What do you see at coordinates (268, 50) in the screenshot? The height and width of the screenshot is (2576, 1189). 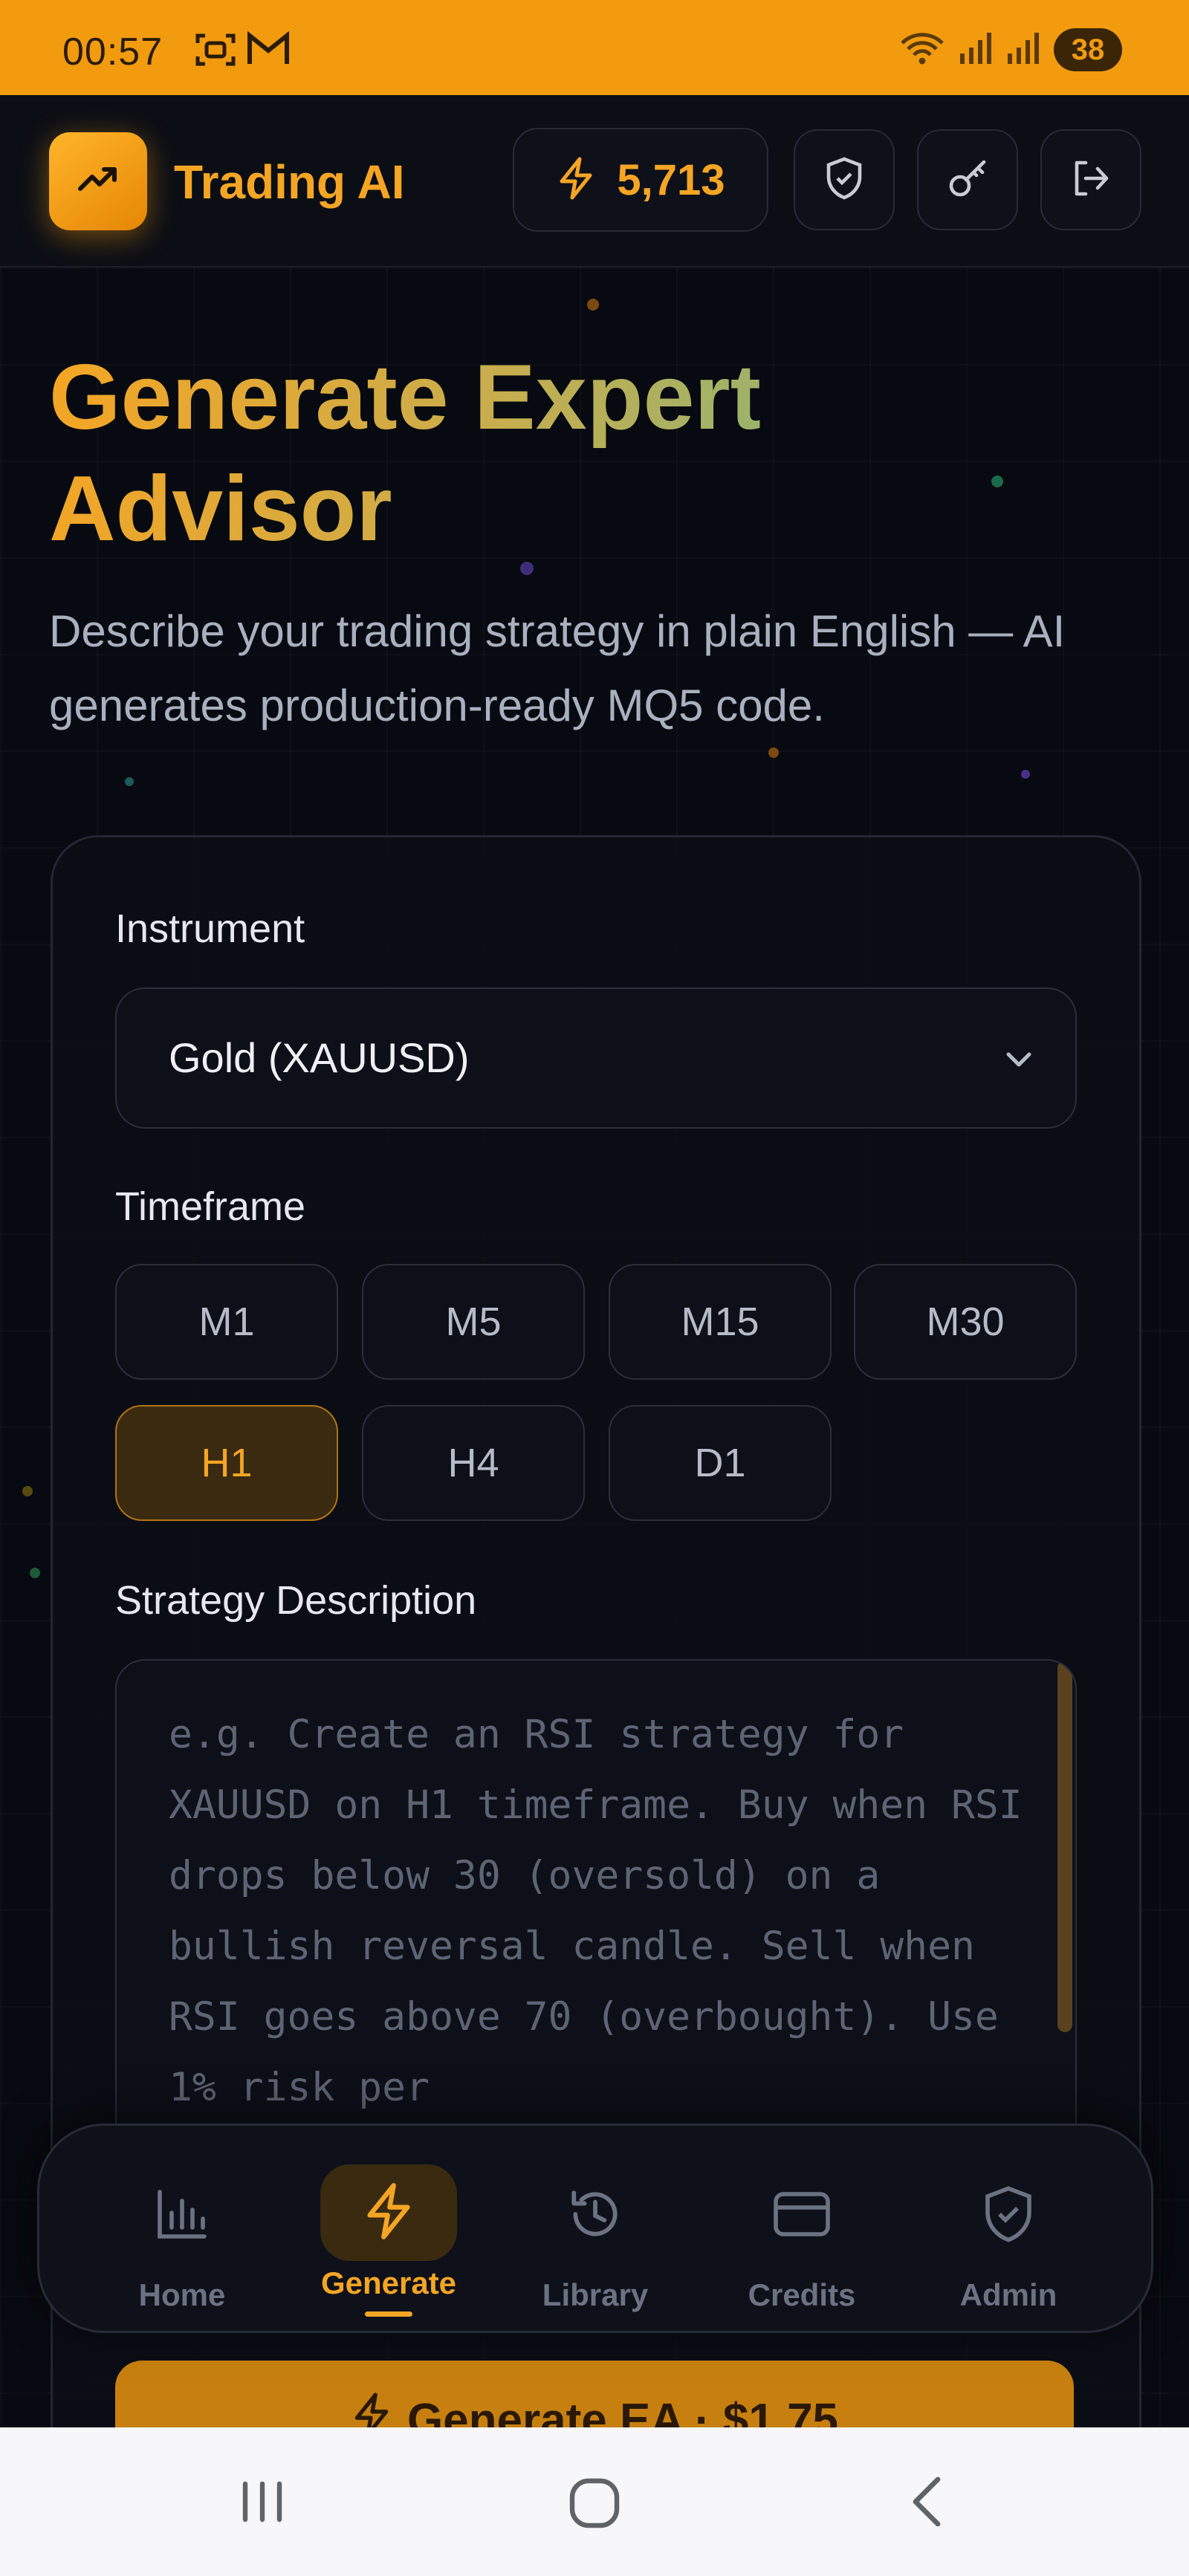 I see `gmail-icon` at bounding box center [268, 50].